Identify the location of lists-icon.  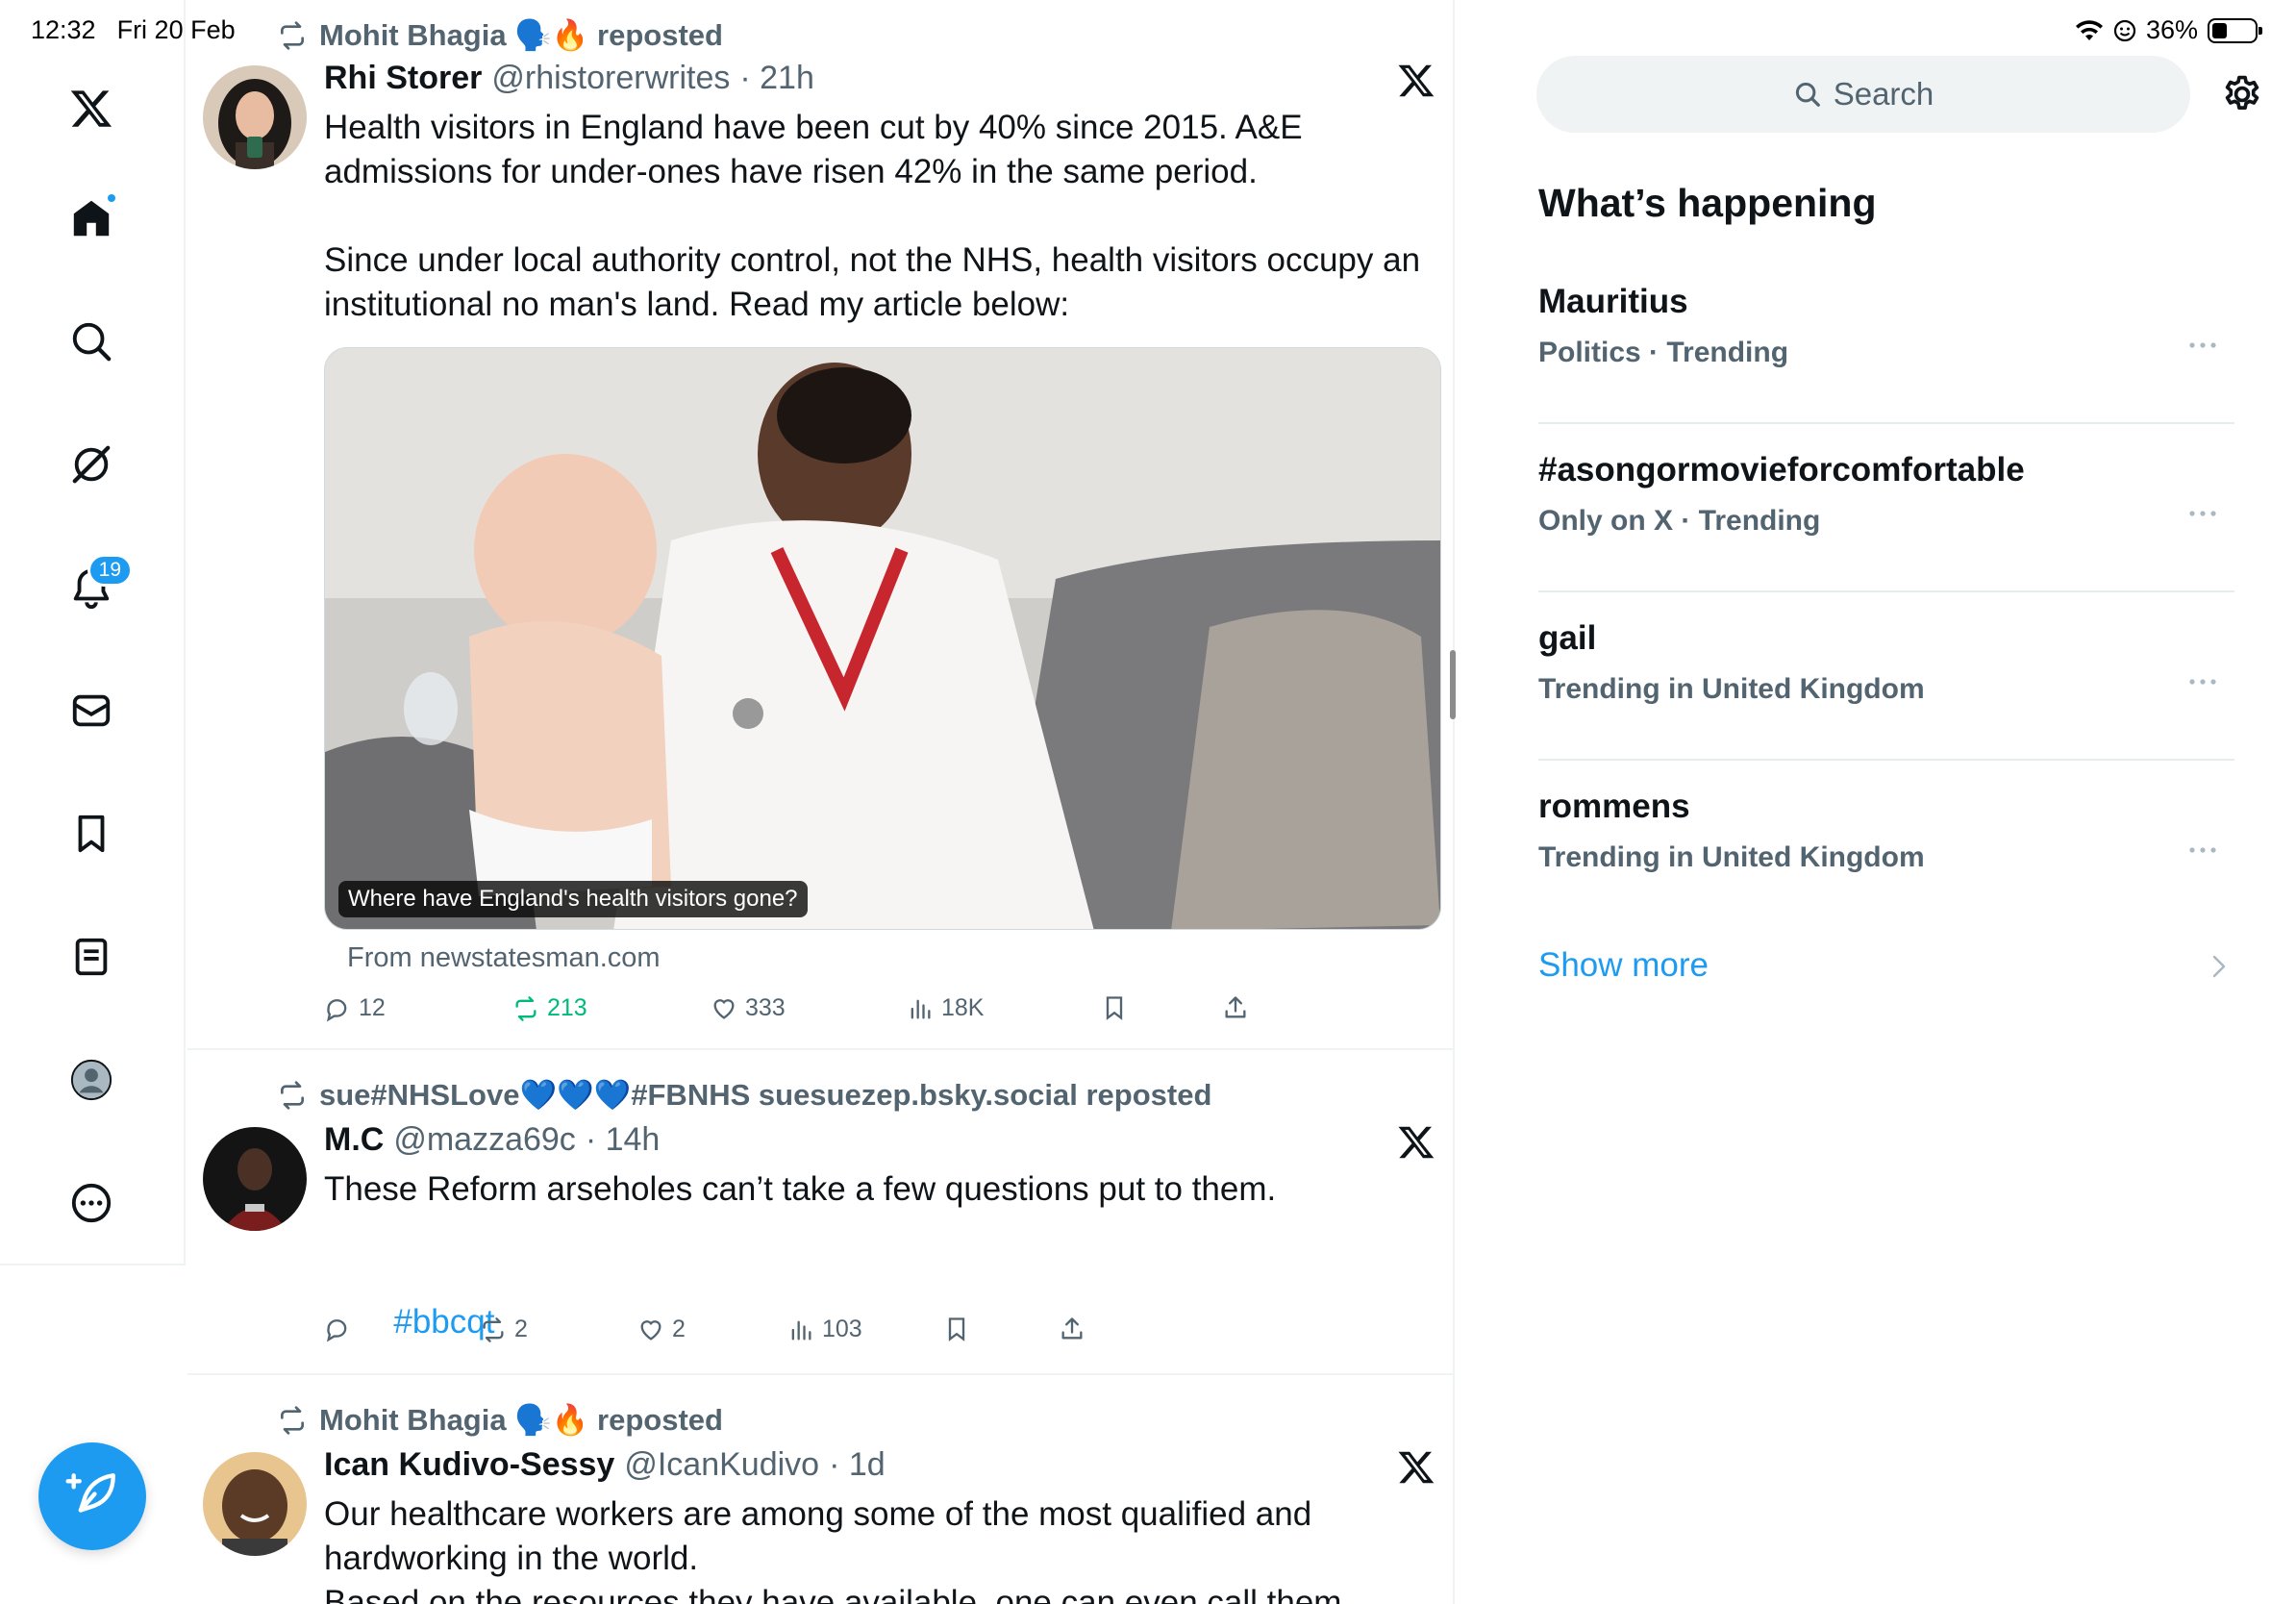
(91, 957).